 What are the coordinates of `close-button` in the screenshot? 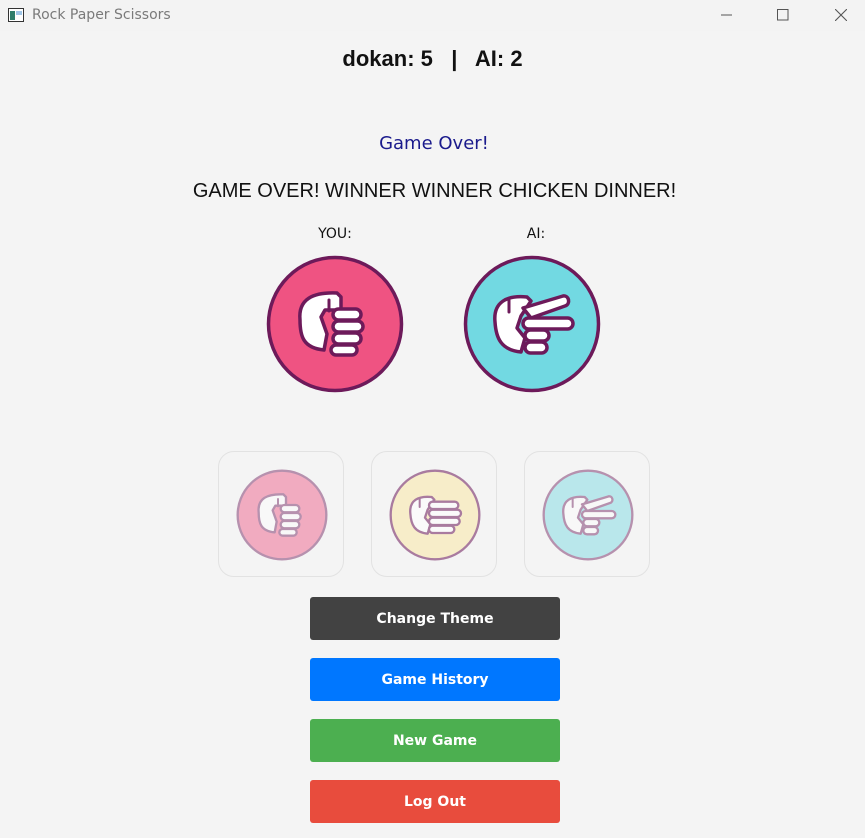 It's located at (841, 15).